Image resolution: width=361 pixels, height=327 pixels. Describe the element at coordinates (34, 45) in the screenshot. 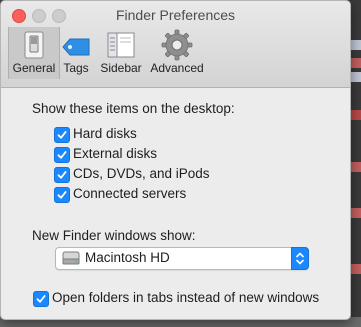

I see `general-switch-icon` at that location.